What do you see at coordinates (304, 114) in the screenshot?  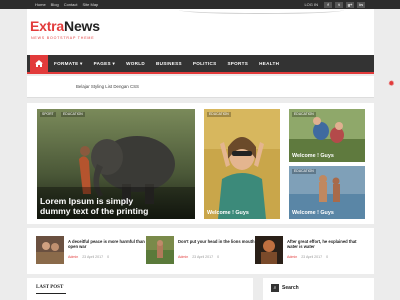 I see `top-right-tag: EDUCATION` at bounding box center [304, 114].